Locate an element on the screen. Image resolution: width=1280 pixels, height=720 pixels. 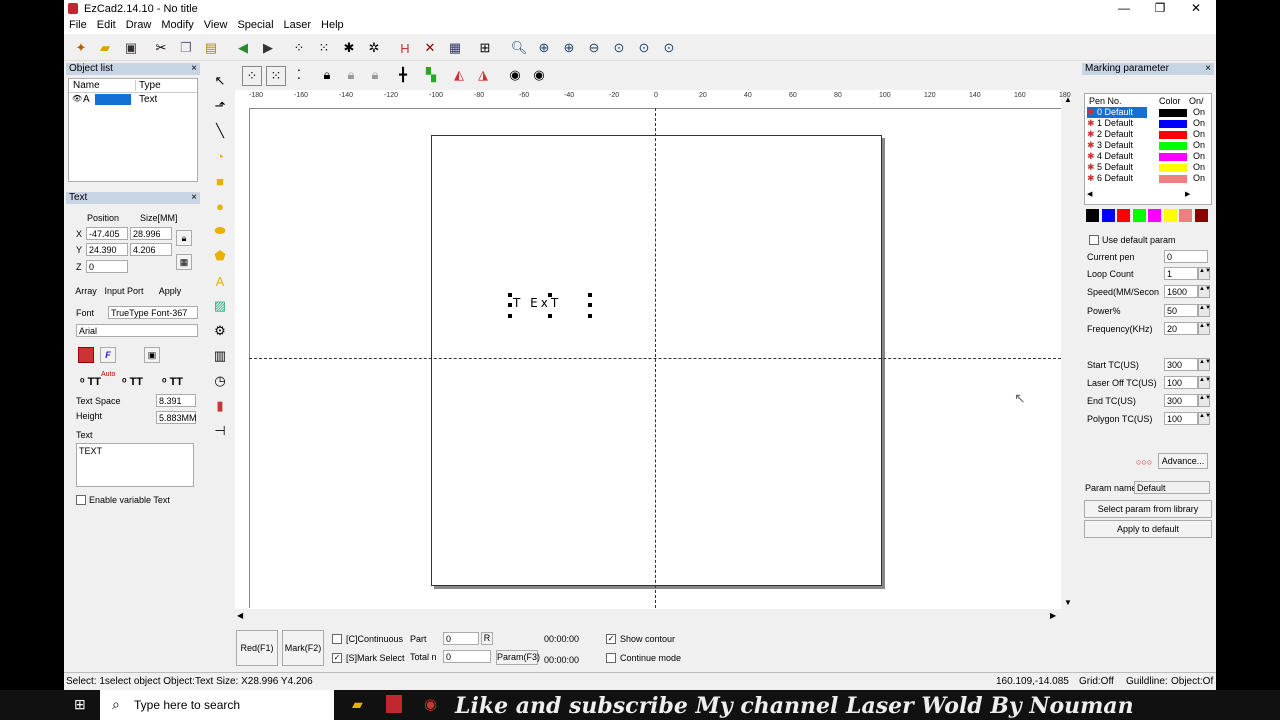
redo-icon: ▶ is located at coordinates (268, 48).